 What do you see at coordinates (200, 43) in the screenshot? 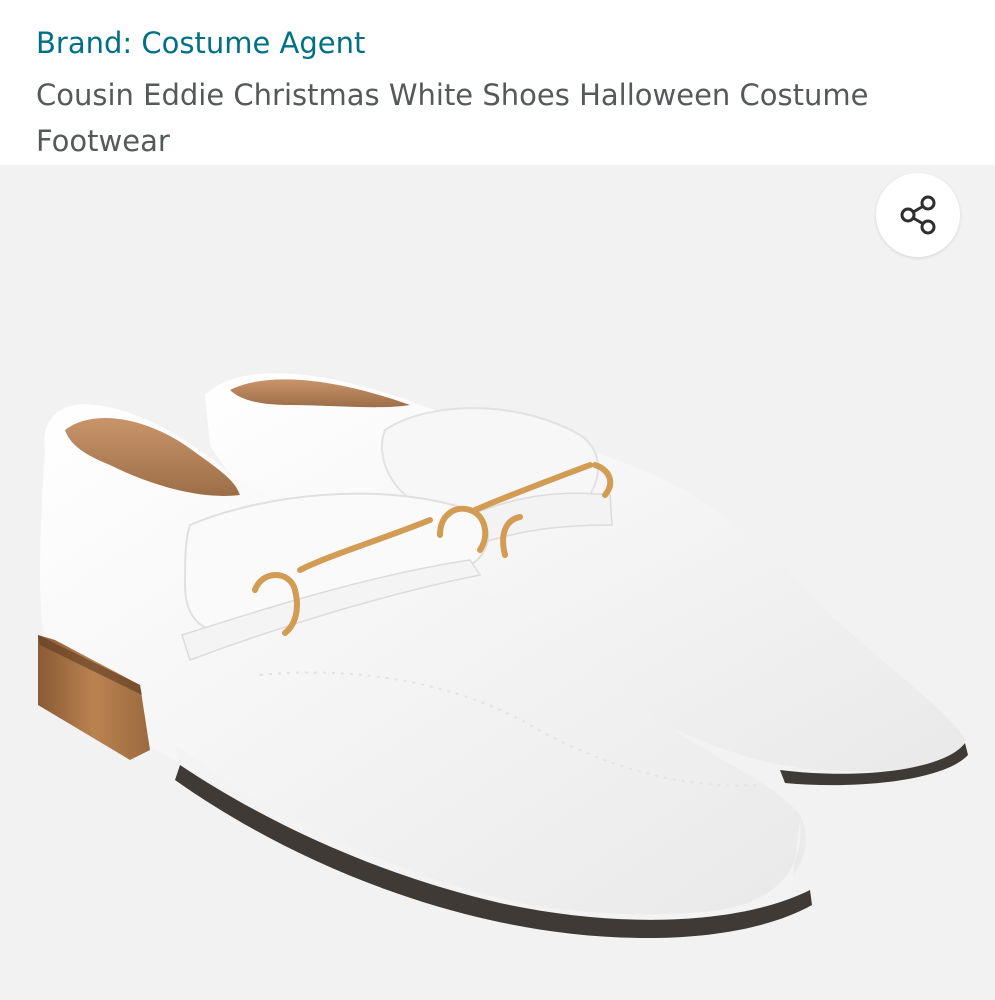
I see `brand-link: Brand: Costume Agent` at bounding box center [200, 43].